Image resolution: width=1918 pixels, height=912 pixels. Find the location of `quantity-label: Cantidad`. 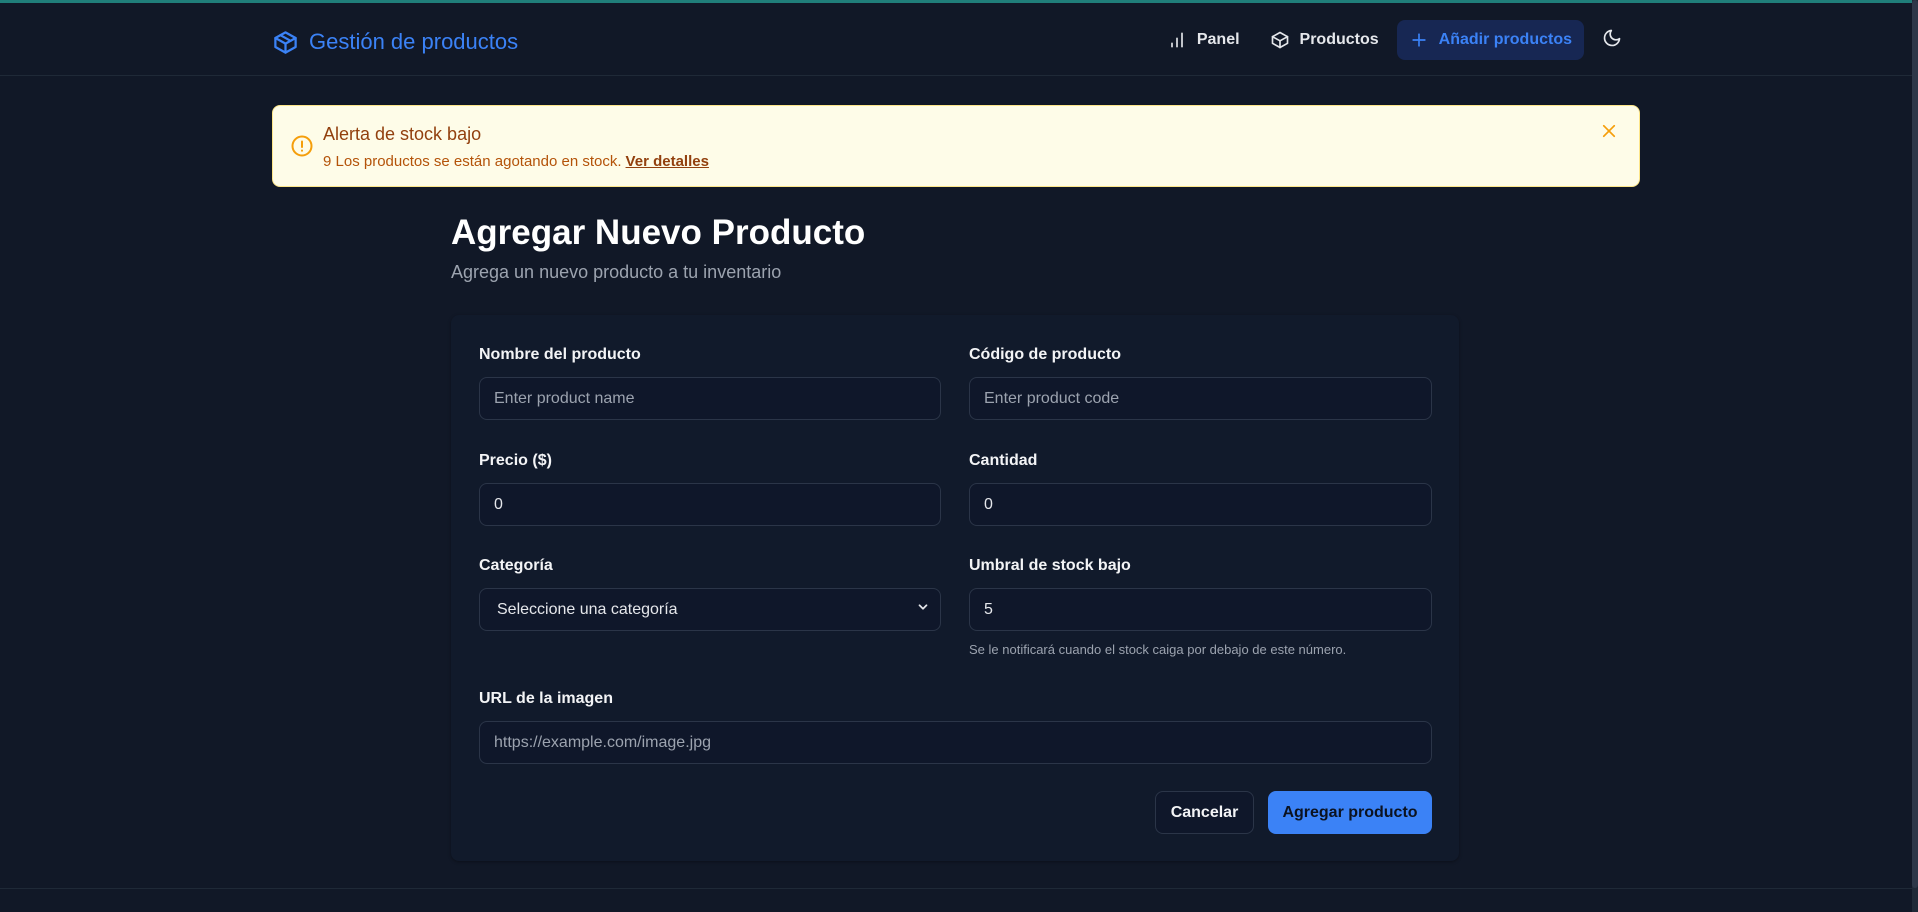

quantity-label: Cantidad is located at coordinates (1003, 460).